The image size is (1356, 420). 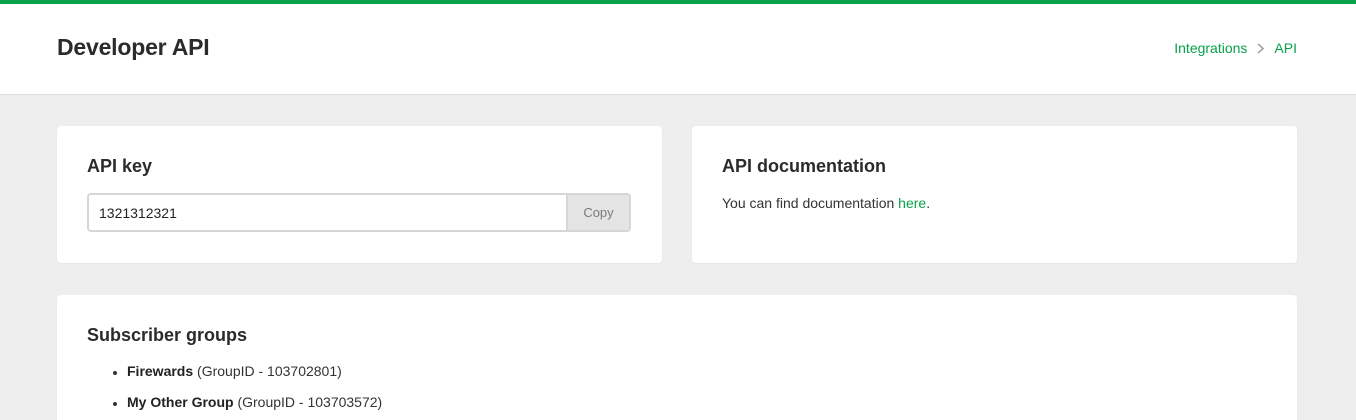 I want to click on subscriber-groups-title: Subscriber groups, so click(x=167, y=335).